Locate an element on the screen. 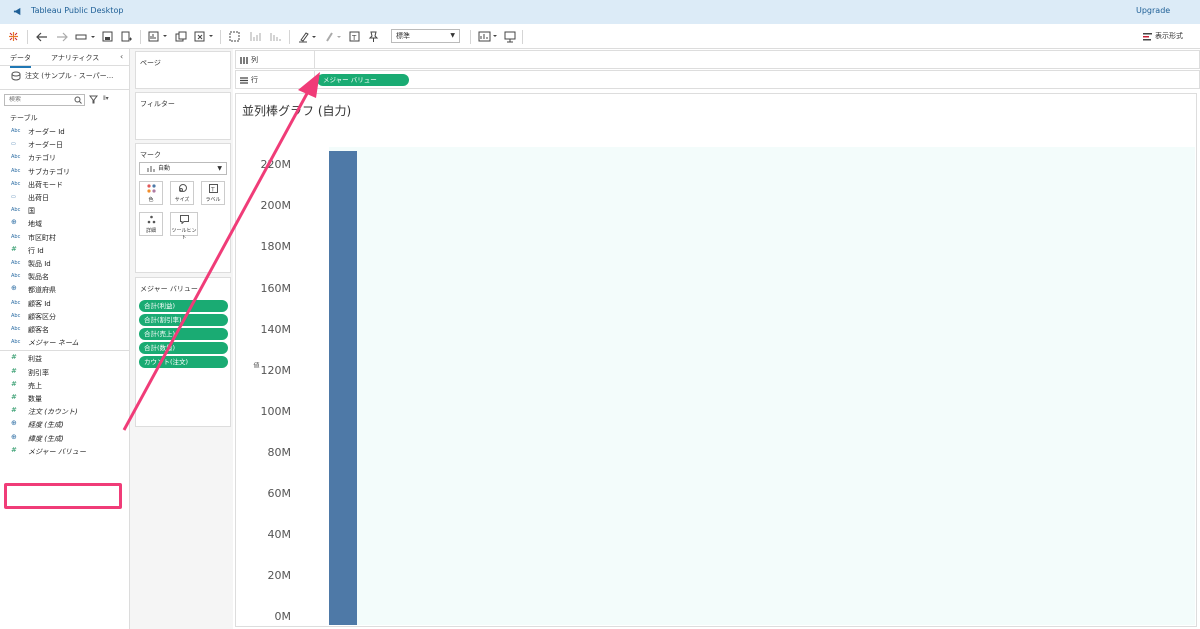  dimension-item: # 行 Id is located at coordinates (65, 250).